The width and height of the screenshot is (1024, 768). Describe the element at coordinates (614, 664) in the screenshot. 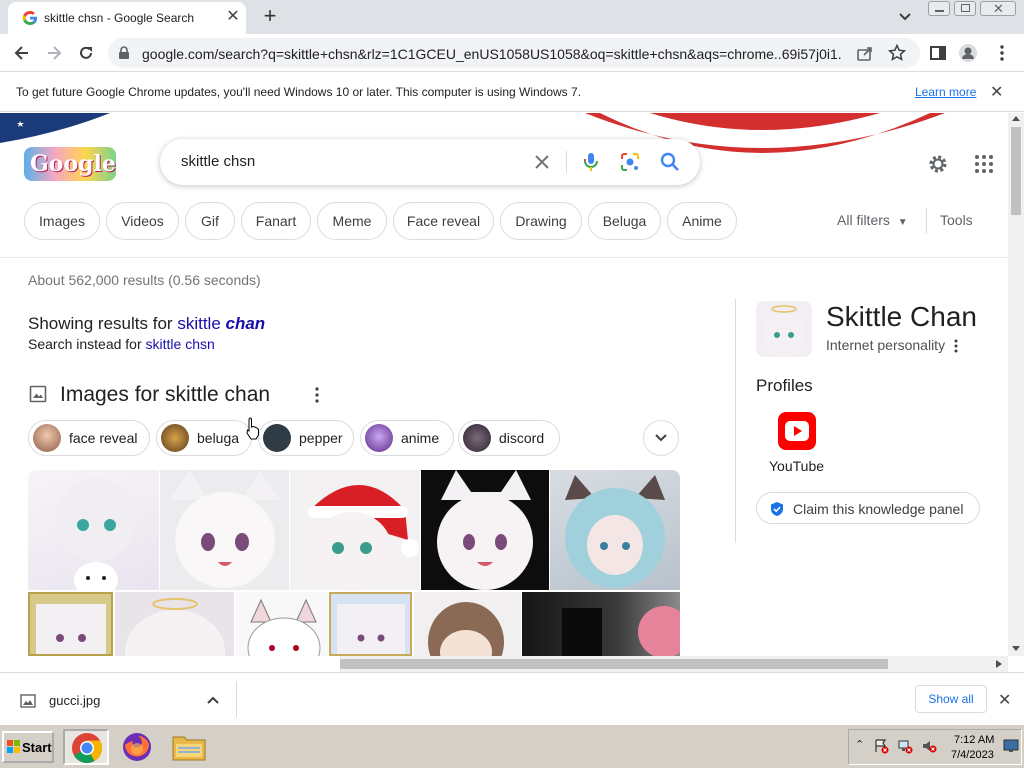

I see `horizontal-scroll-thumb` at that location.